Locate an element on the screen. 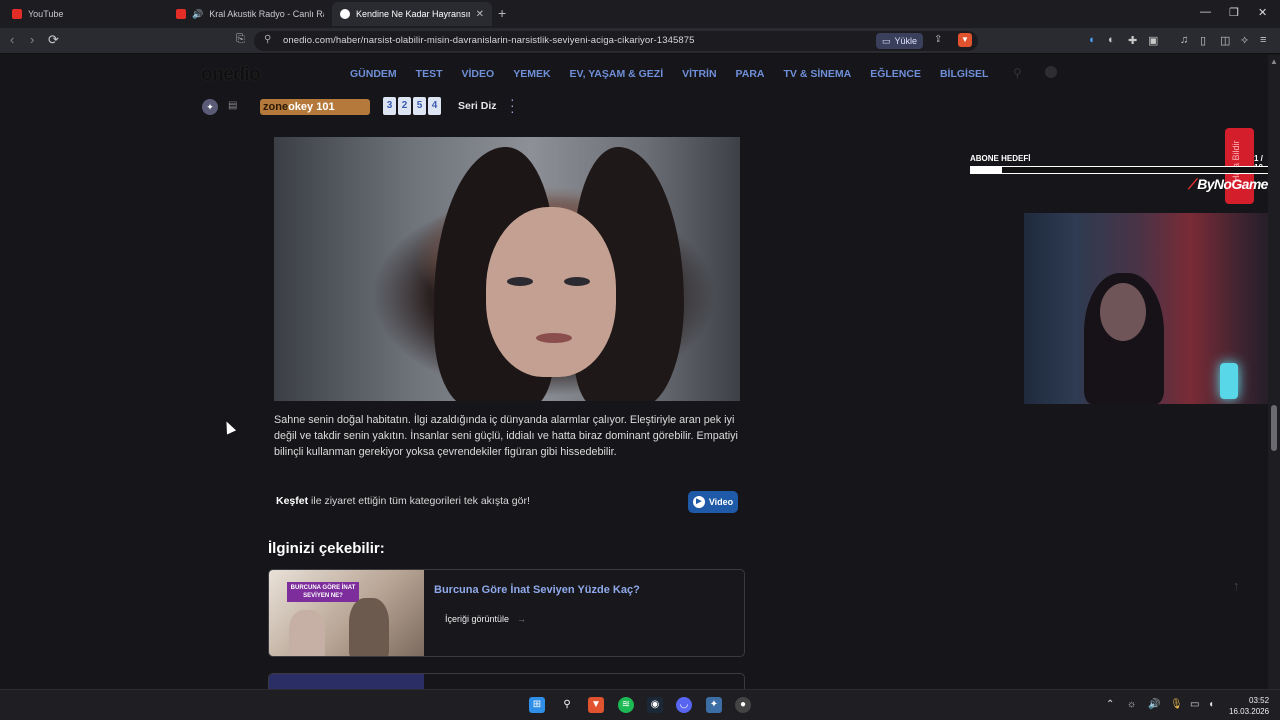 The width and height of the screenshot is (1280, 720). nav-item-gundem: GÜNDEM is located at coordinates (373, 74).